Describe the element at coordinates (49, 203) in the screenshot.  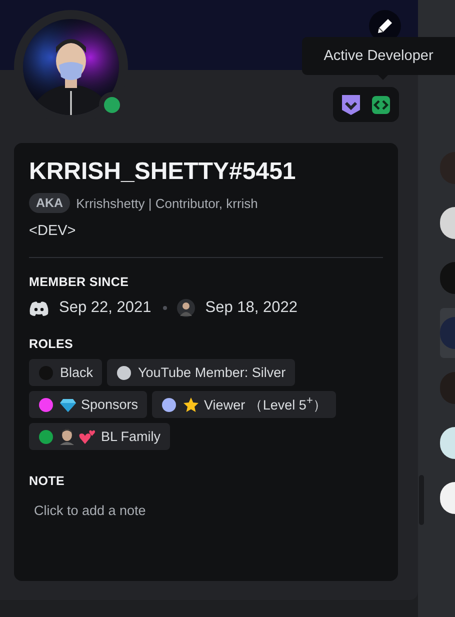
I see `aka-tag: AKA` at that location.